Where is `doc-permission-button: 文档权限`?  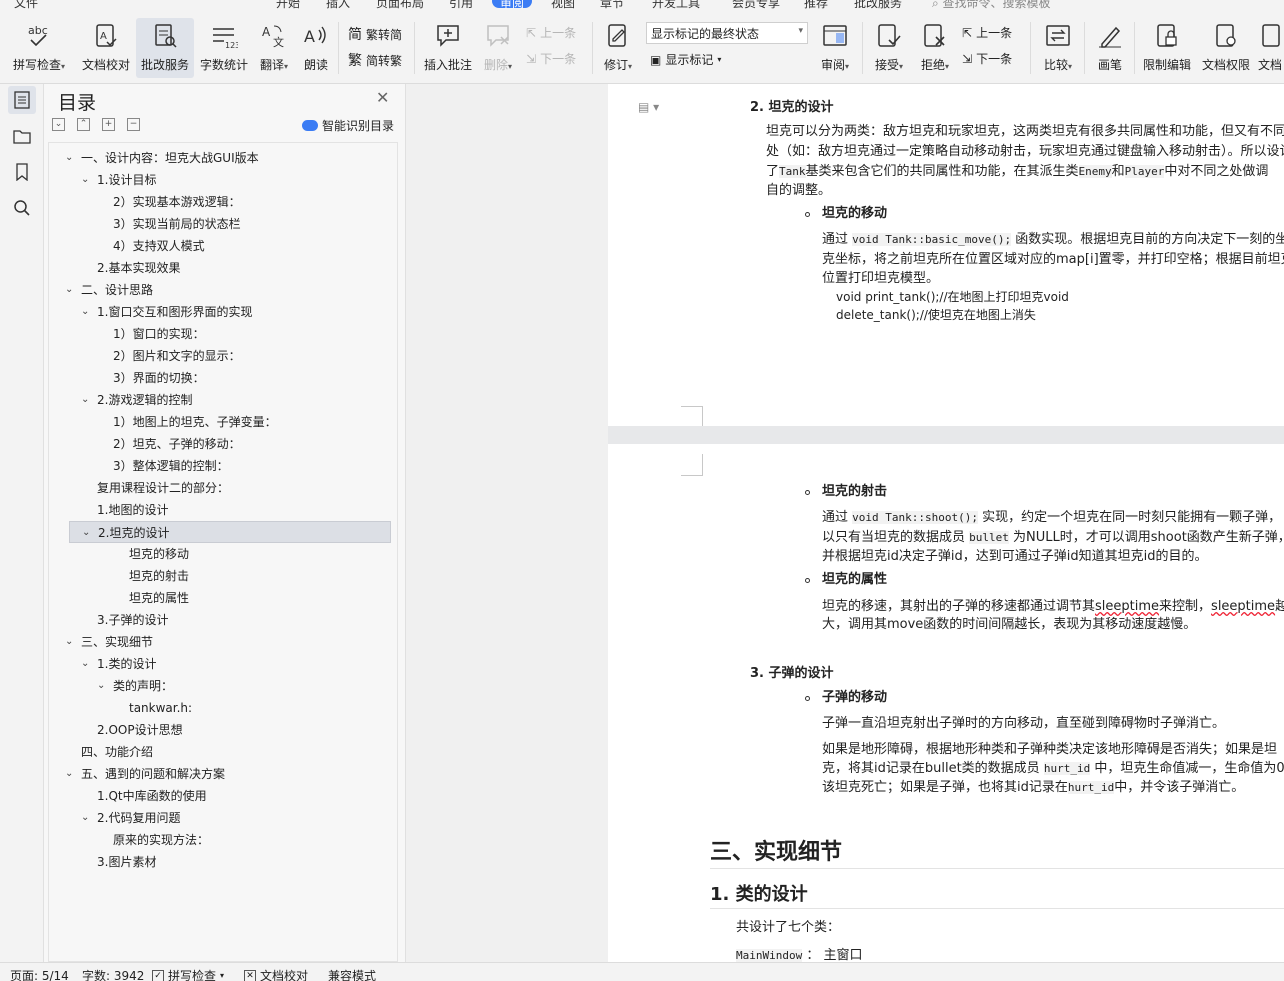
doc-permission-button: 文档权限 is located at coordinates (1226, 48).